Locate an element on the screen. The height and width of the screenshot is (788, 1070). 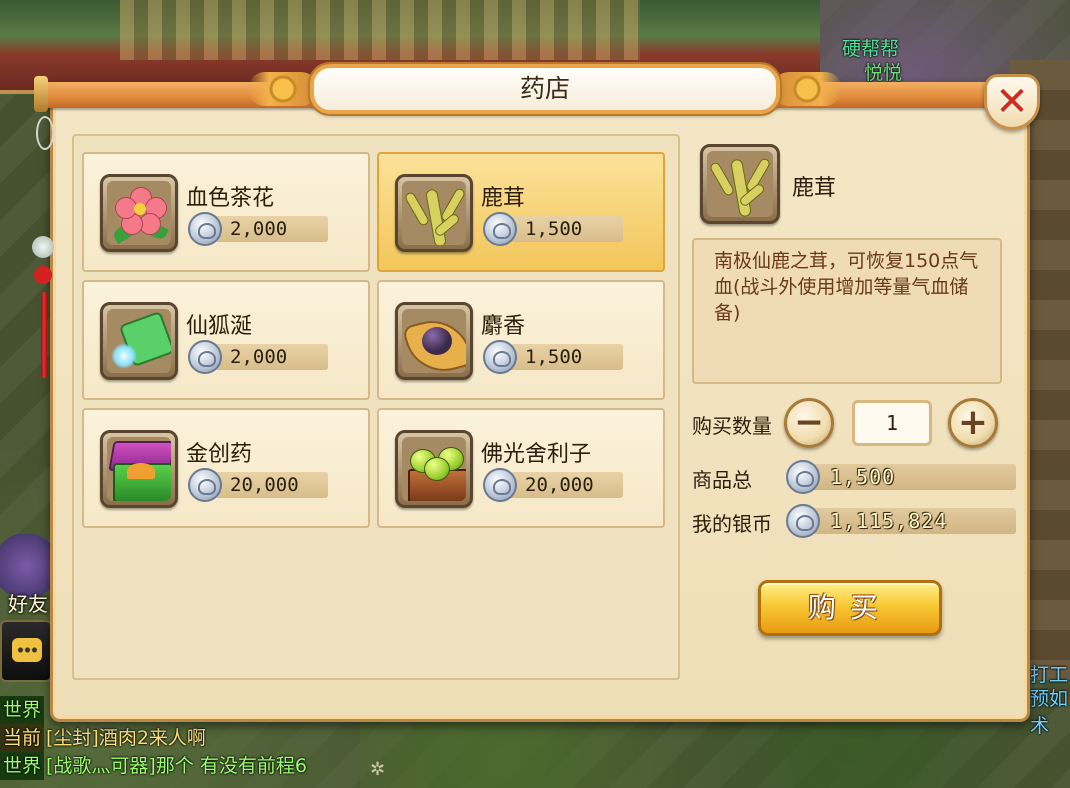
decrease-quantity-button: − is located at coordinates (809, 423).